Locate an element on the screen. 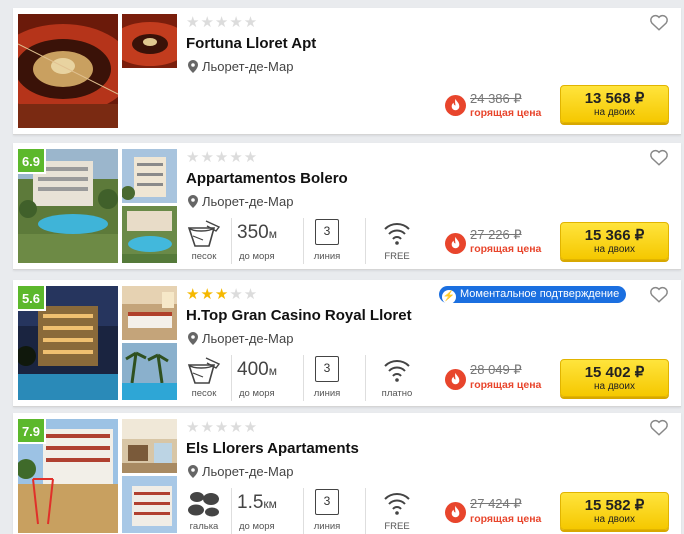  distance-to-sea: 350м до моря is located at coordinates (268, 241).